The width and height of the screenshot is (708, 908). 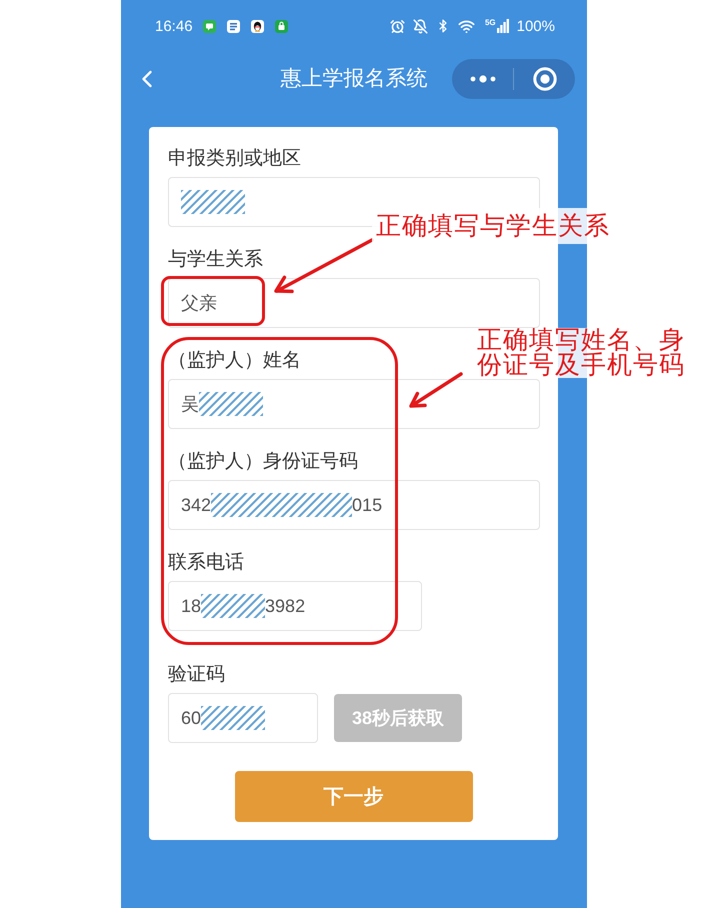 What do you see at coordinates (502, 26) in the screenshot?
I see `signal-icon` at bounding box center [502, 26].